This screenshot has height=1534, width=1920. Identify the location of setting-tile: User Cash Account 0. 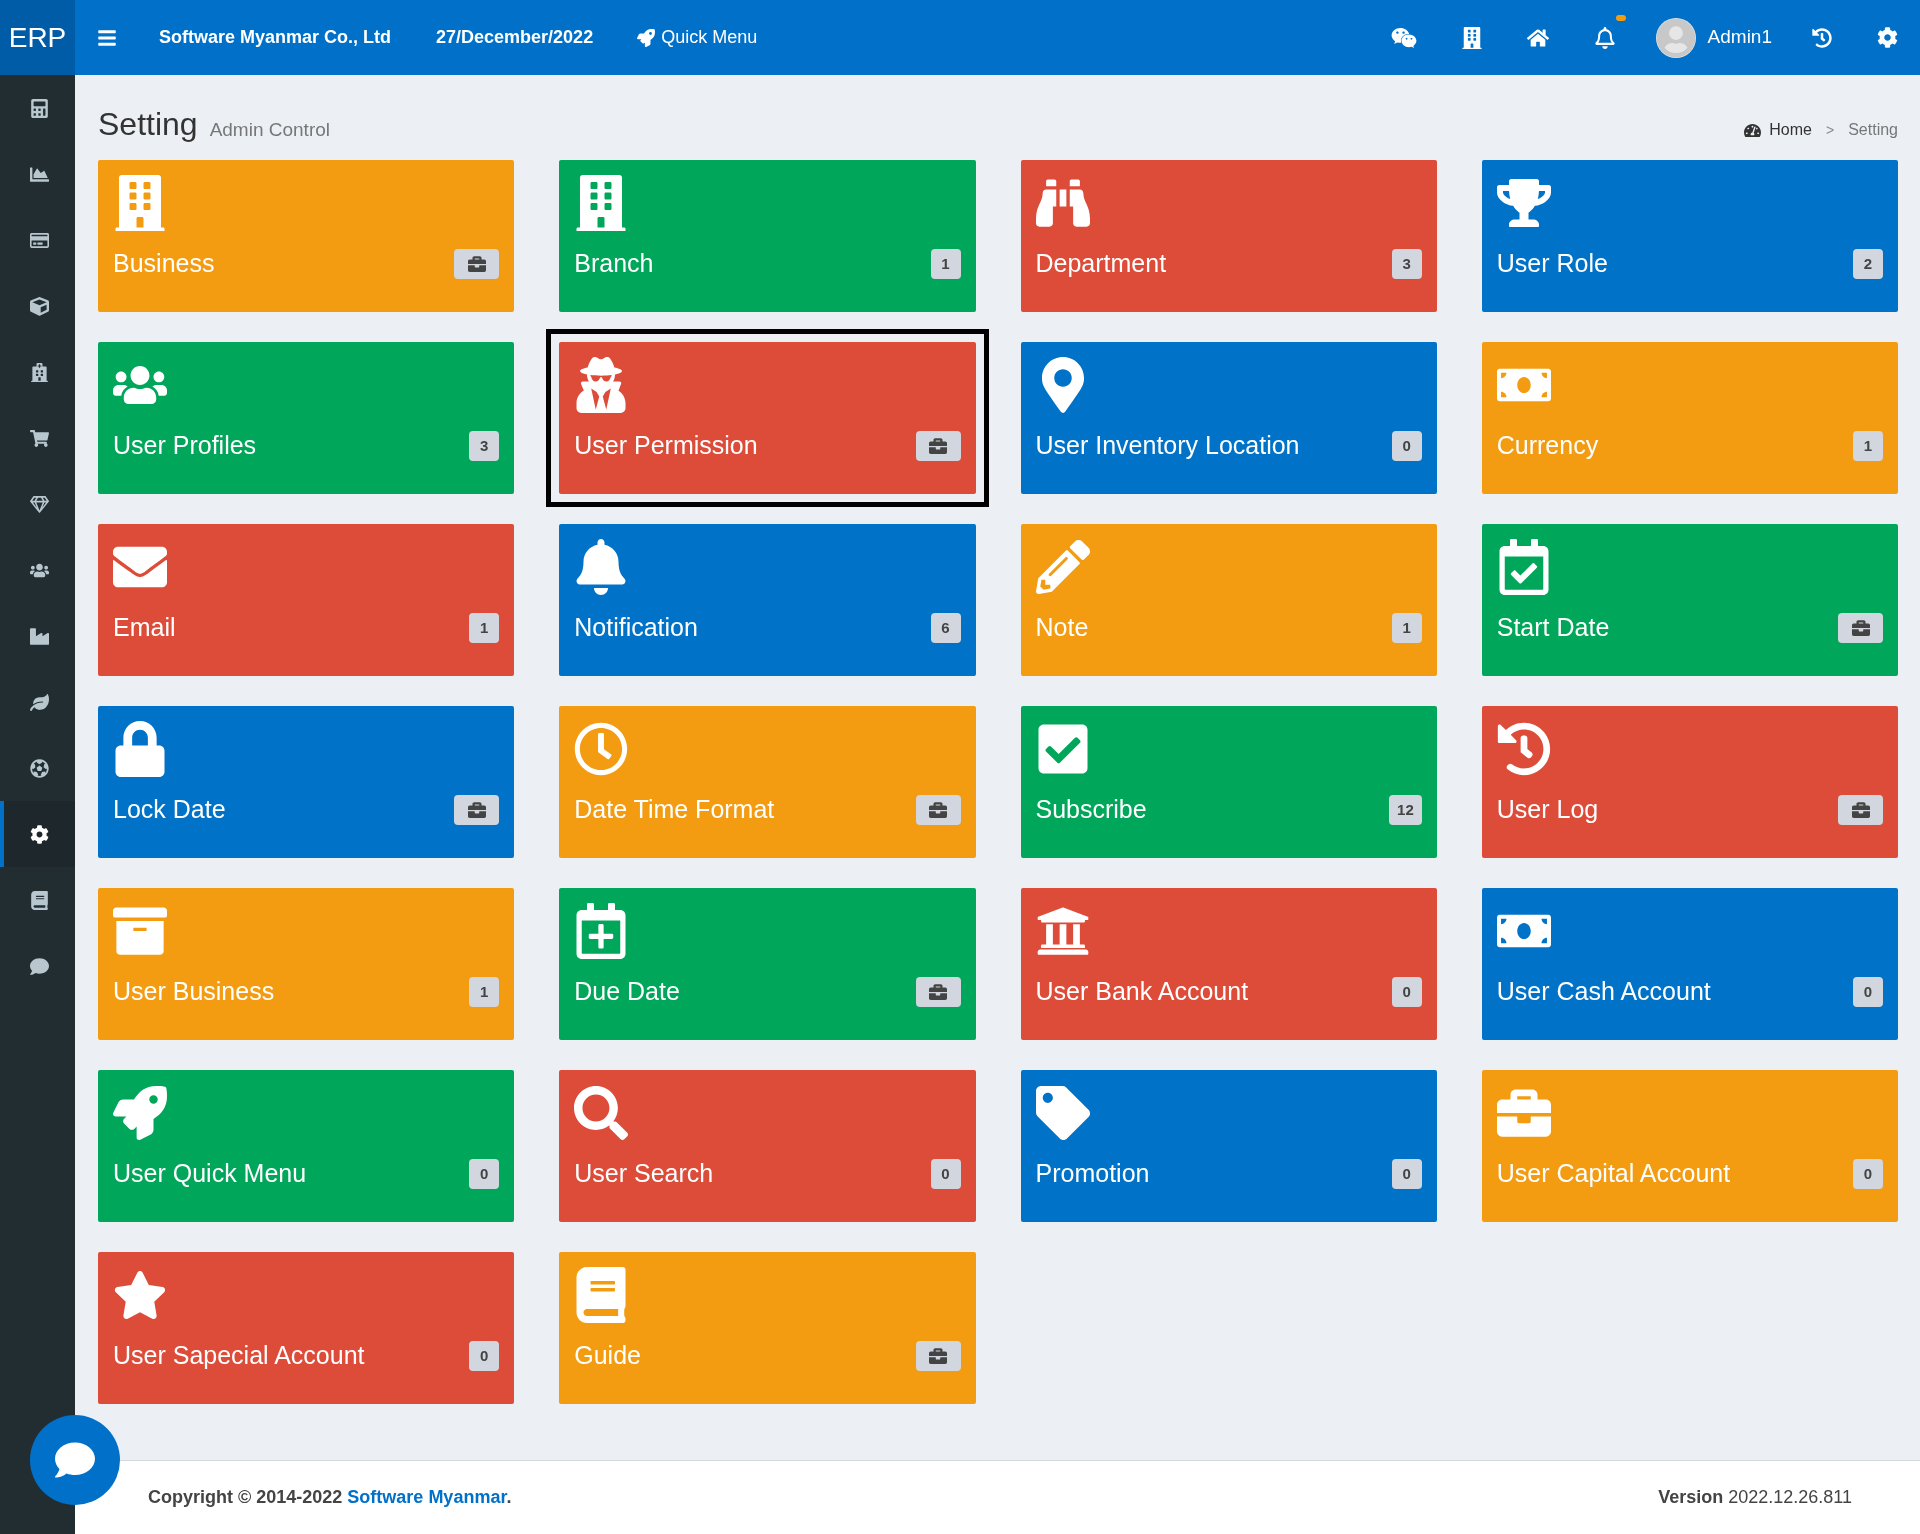
(1689, 964).